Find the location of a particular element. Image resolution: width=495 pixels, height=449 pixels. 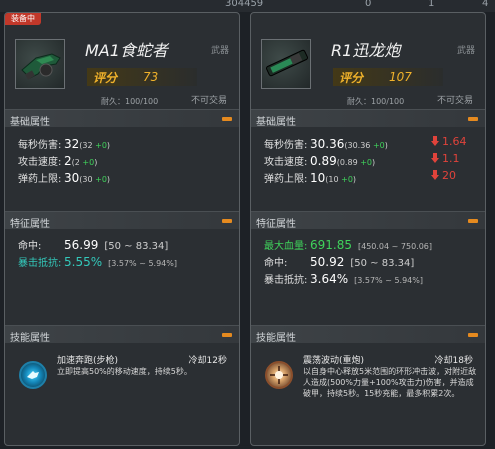

stat-row: 弹药上限: 30(30 +0) is located at coordinates (64, 178).